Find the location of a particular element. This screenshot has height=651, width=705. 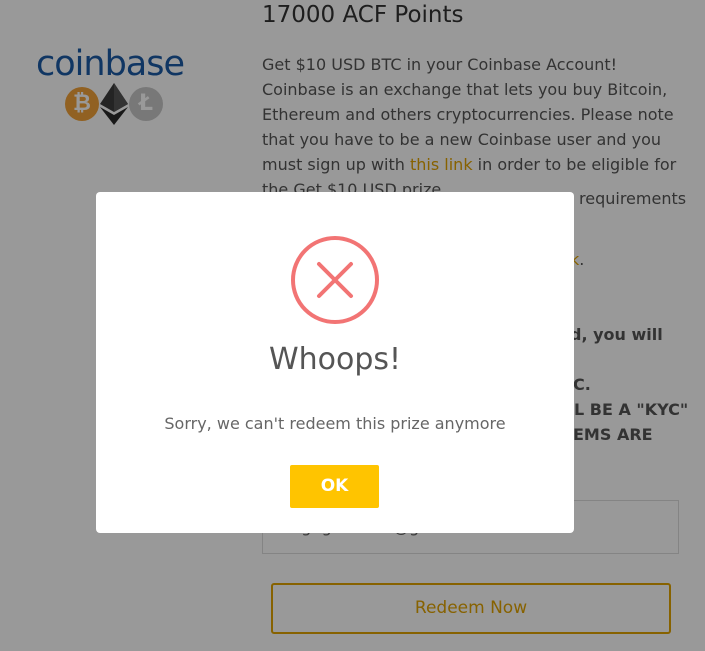

ok-button: OK is located at coordinates (334, 486).